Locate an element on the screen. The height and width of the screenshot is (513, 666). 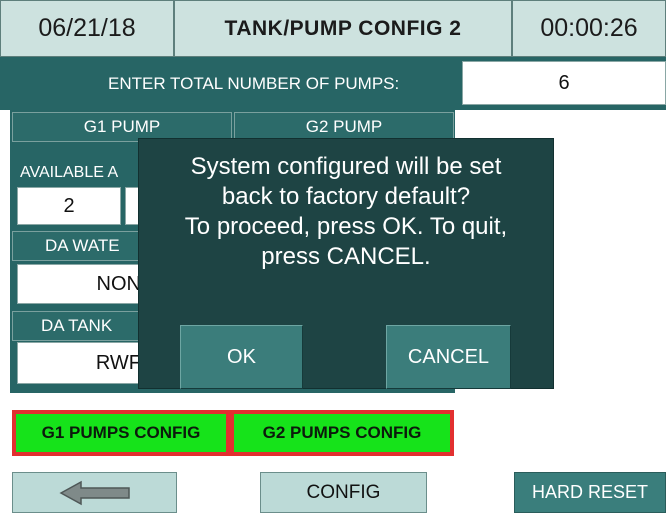
config-button: CONFIG is located at coordinates (343, 492).